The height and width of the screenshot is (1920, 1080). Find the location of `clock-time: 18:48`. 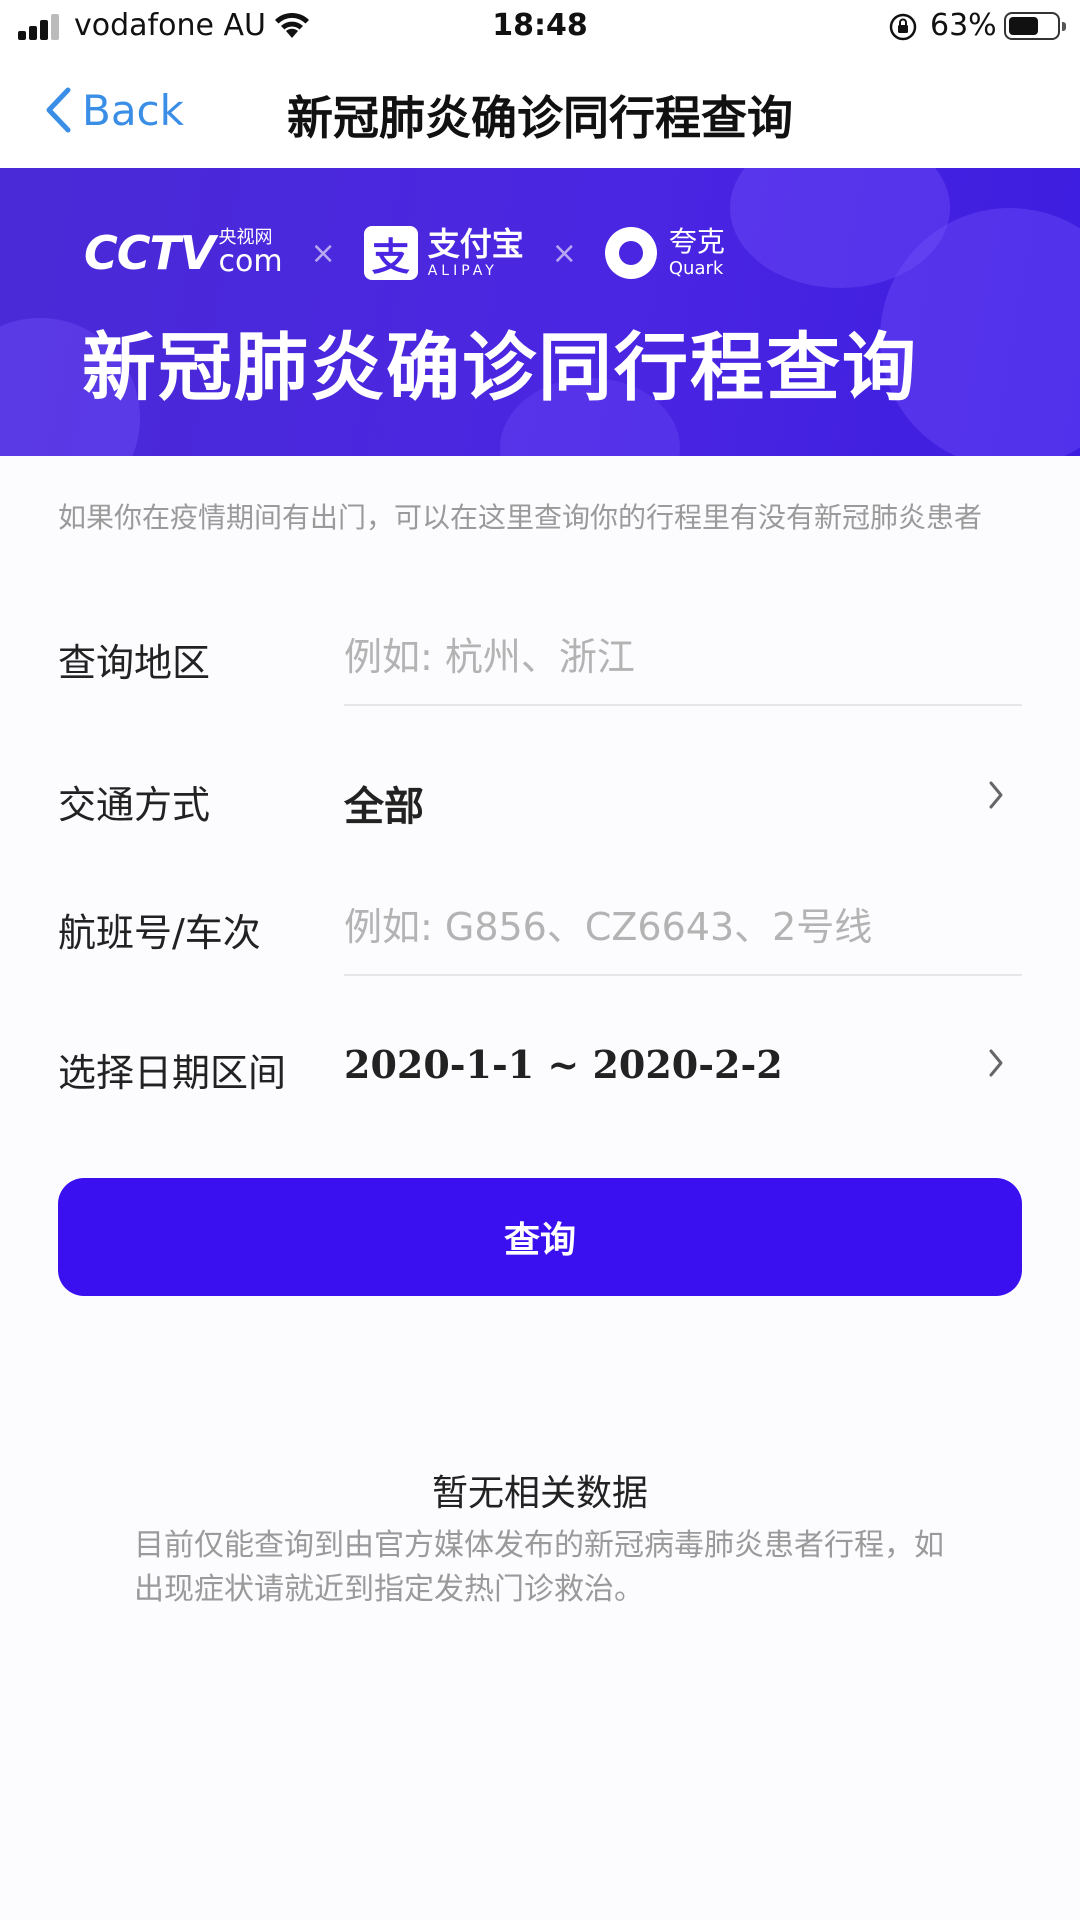

clock-time: 18:48 is located at coordinates (540, 25).